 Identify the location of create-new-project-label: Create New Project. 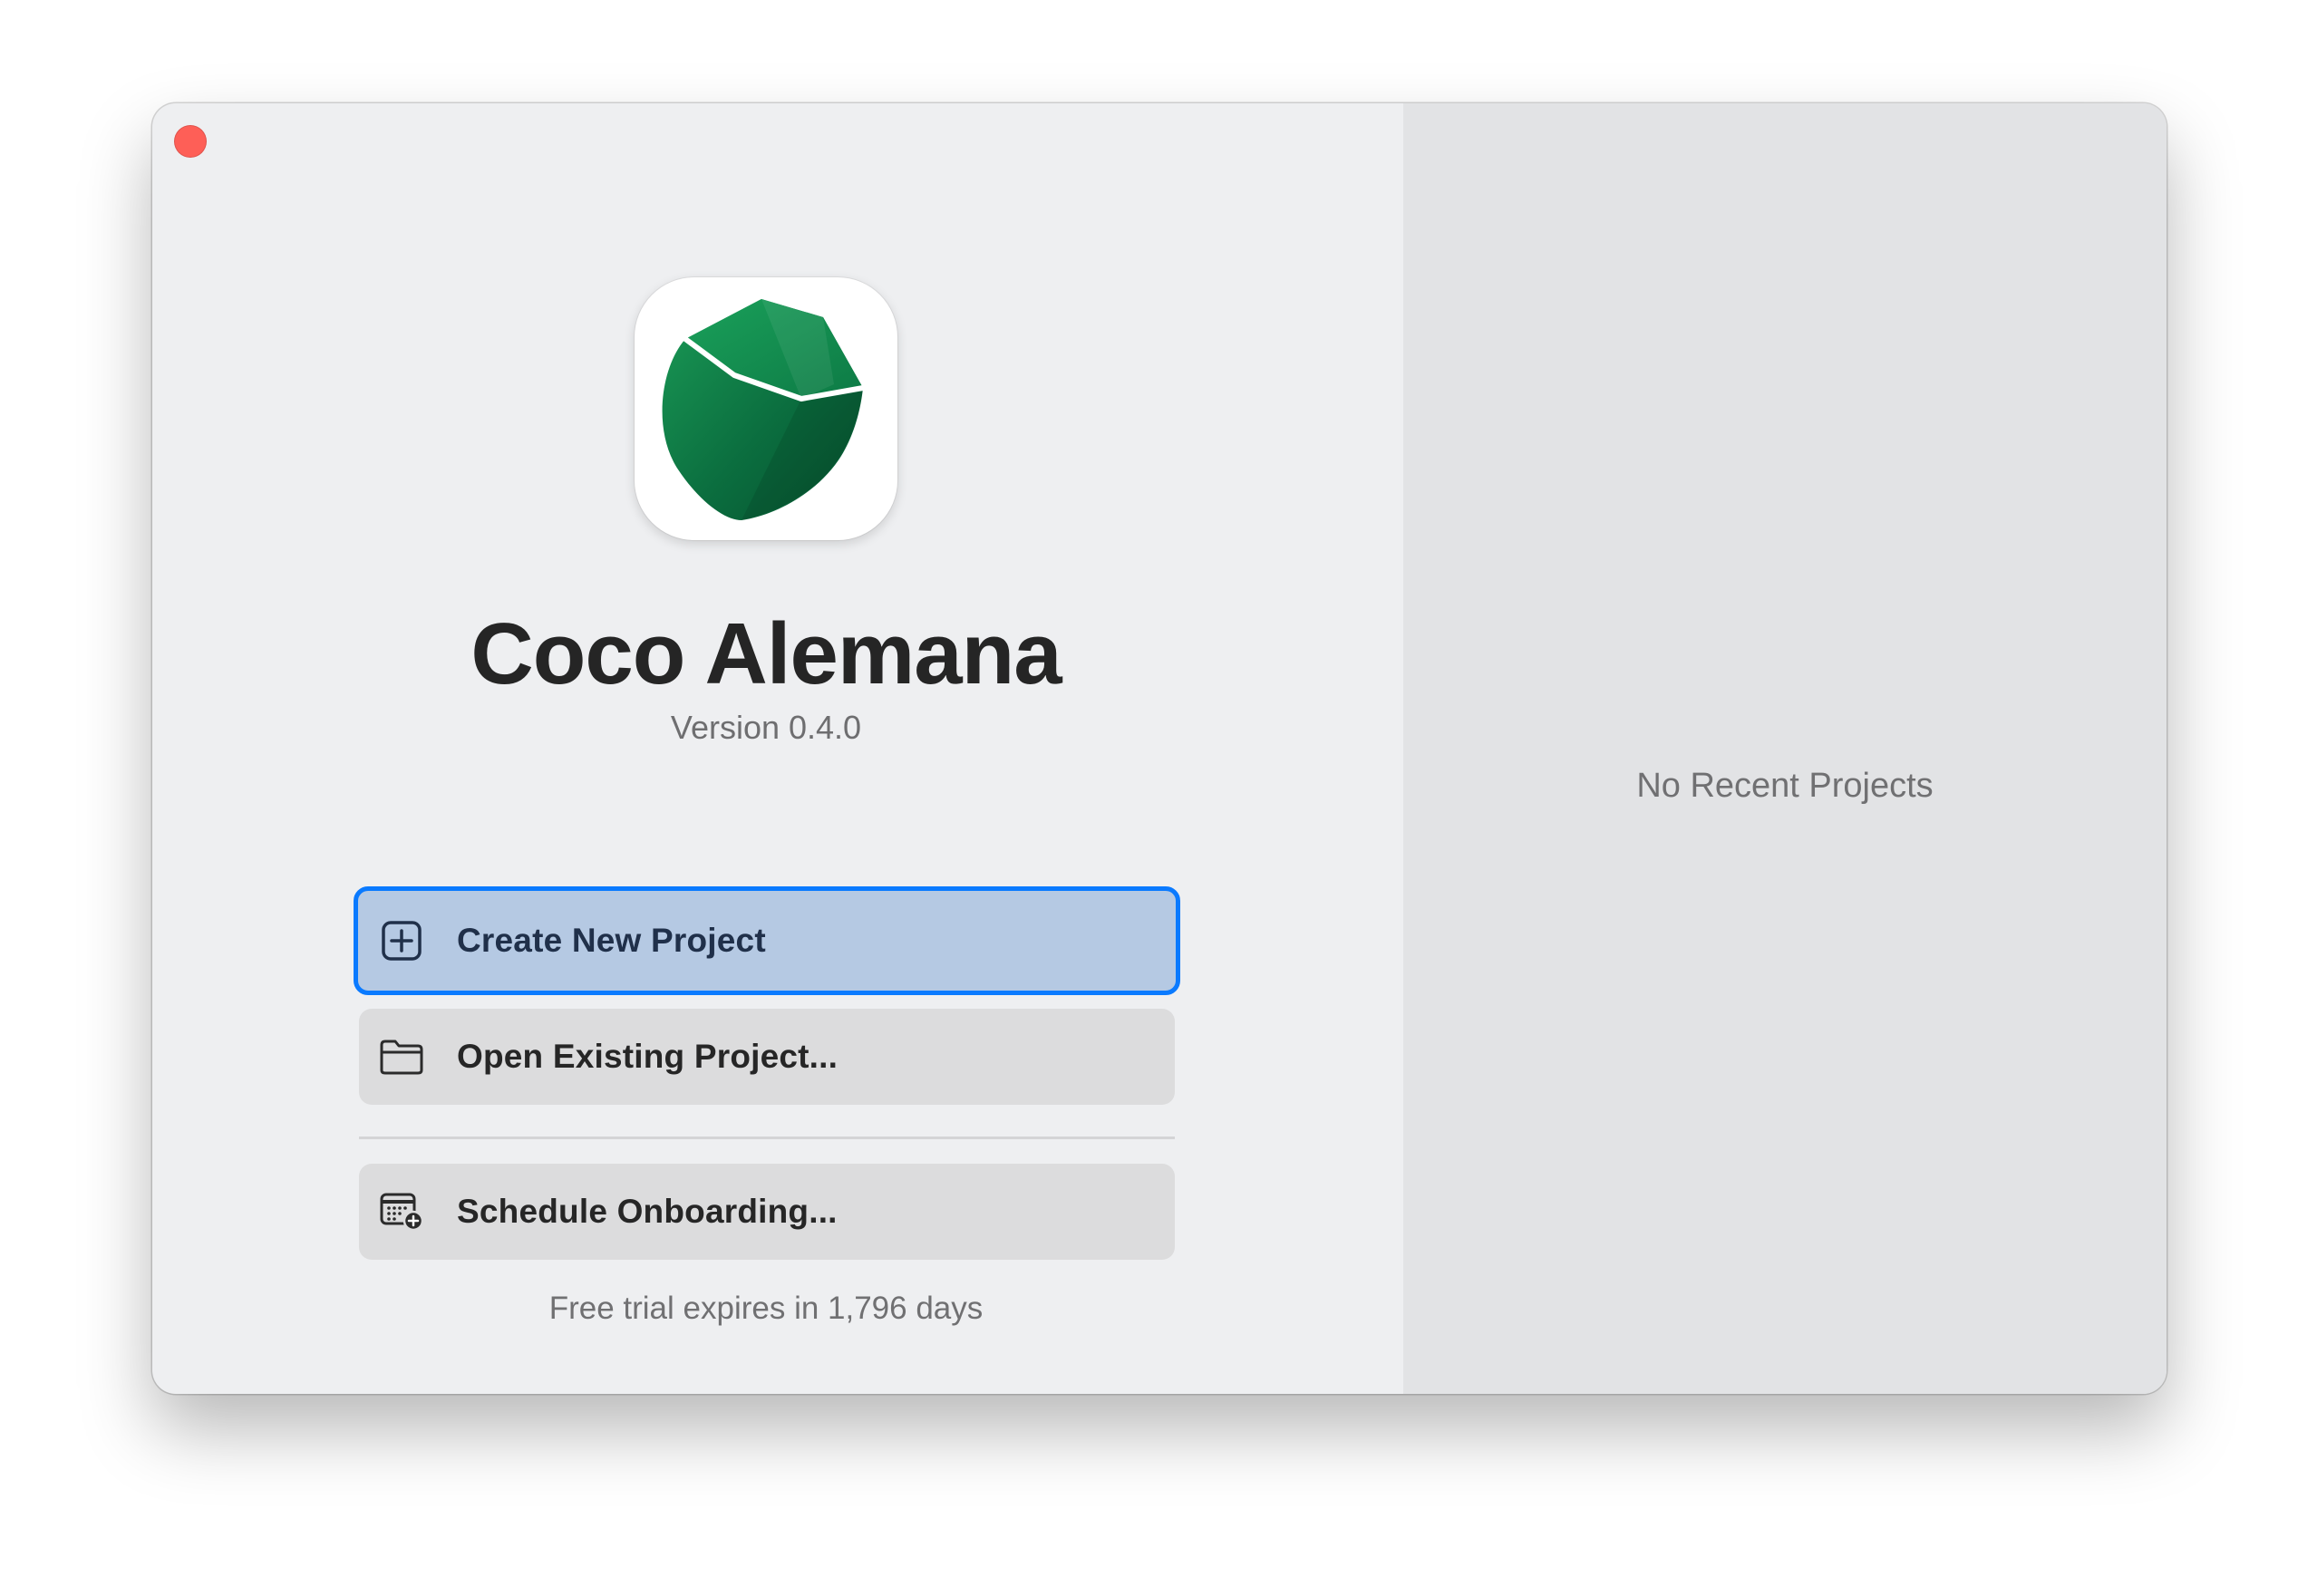
(611, 941).